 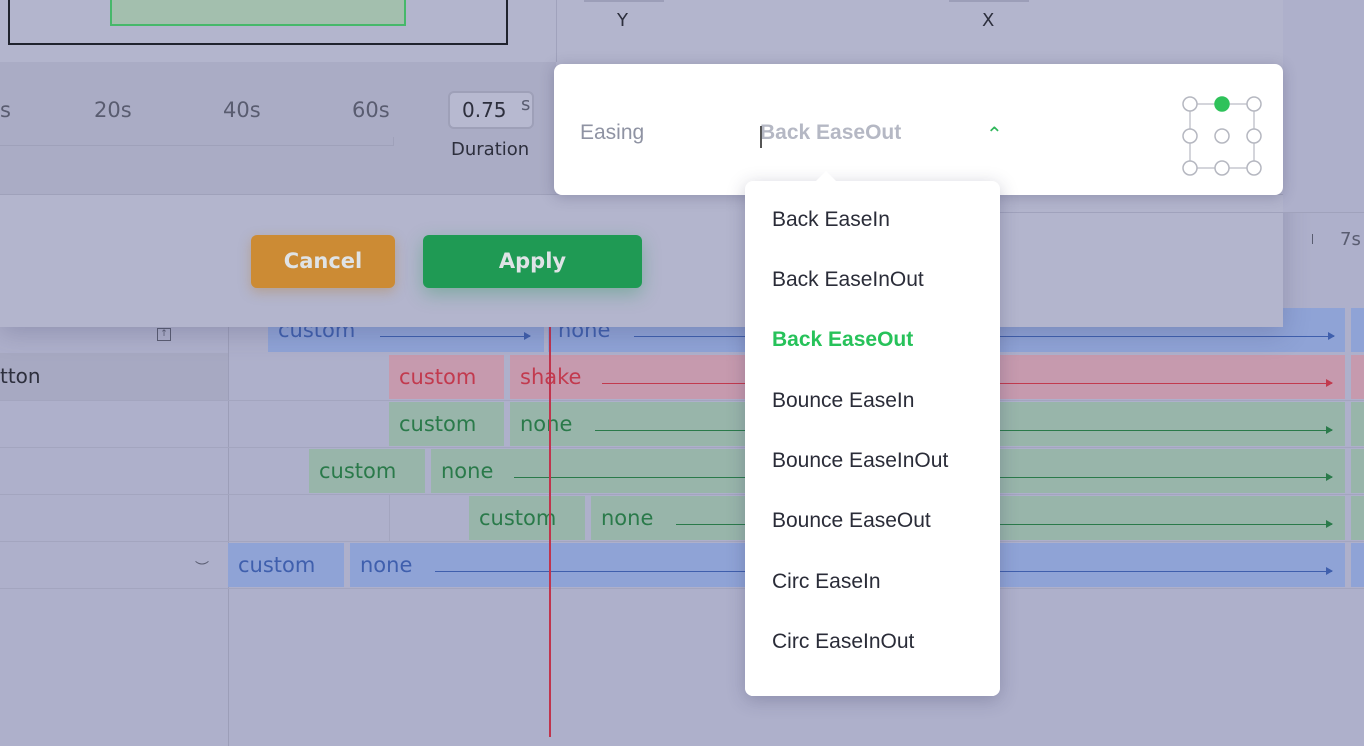 I want to click on easing-panel: Easing Back EaseOut ⌃, so click(x=918, y=129).